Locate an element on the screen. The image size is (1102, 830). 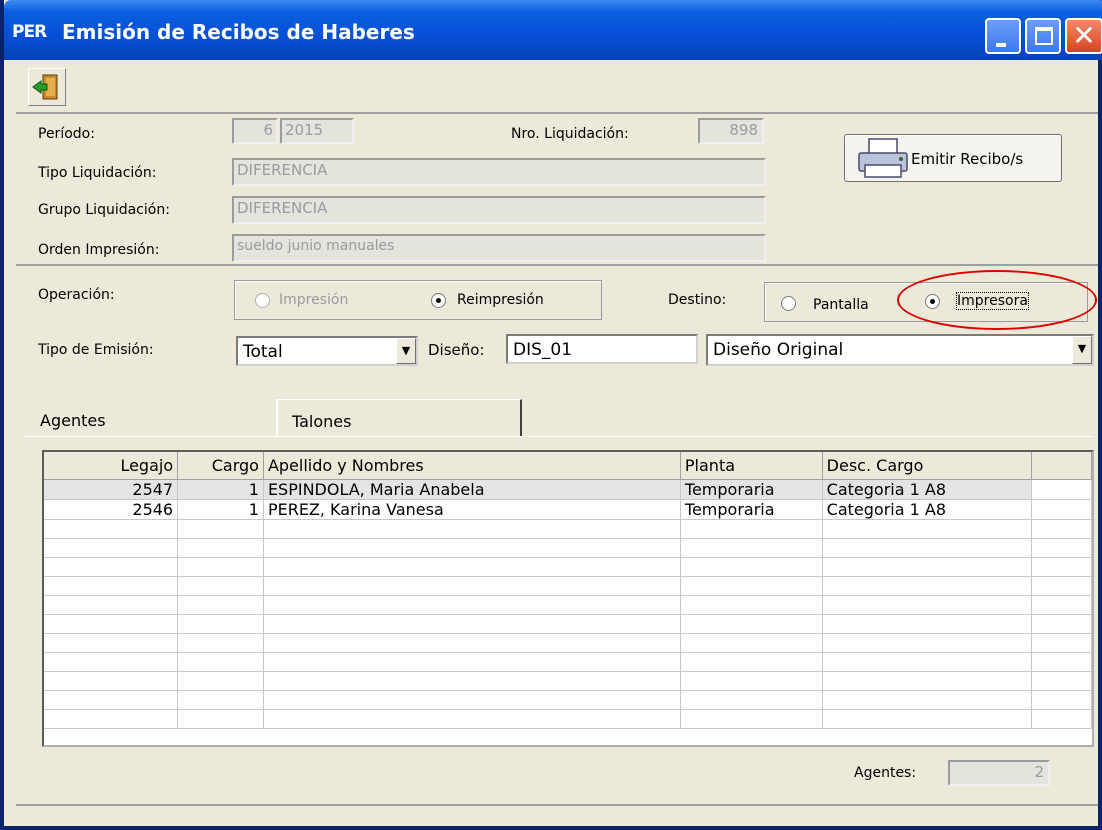
tipo-emision-select: Total ▼ is located at coordinates (327, 351).